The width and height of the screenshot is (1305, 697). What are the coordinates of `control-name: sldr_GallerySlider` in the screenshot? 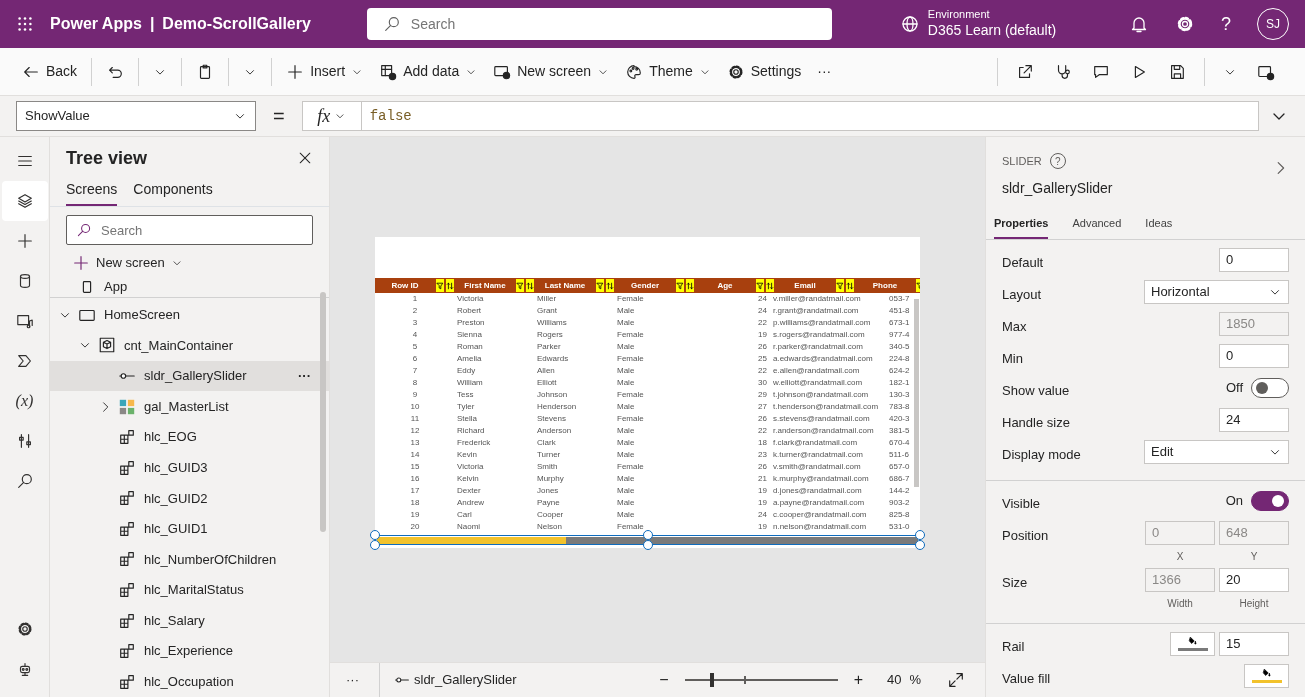 It's located at (1057, 188).